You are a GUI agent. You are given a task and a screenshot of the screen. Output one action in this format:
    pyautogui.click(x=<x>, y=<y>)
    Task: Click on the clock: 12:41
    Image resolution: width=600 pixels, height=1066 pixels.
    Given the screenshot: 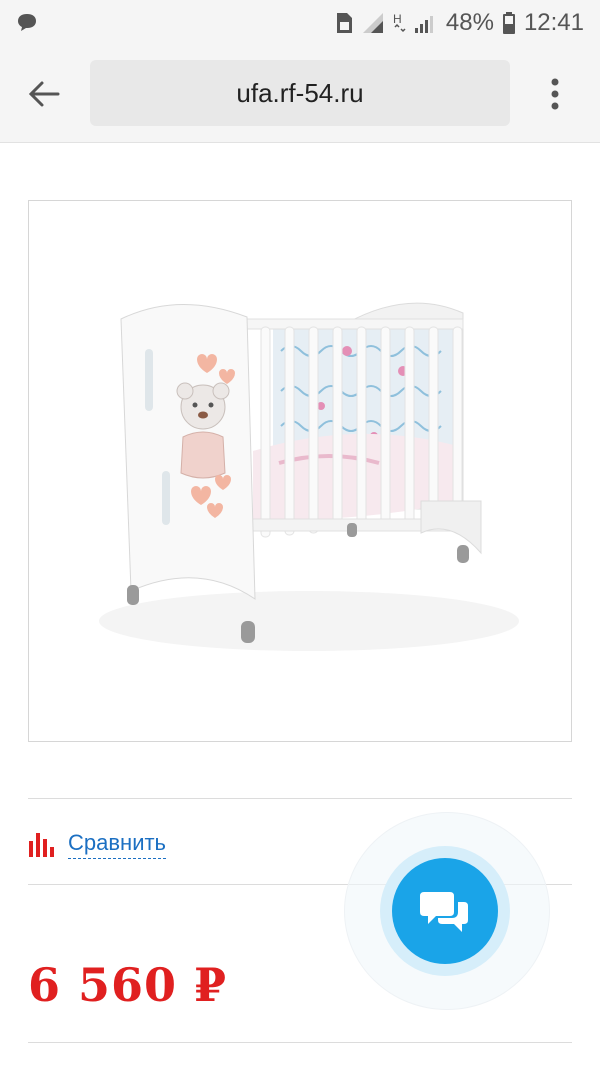 What is the action you would take?
    pyautogui.click(x=553, y=22)
    